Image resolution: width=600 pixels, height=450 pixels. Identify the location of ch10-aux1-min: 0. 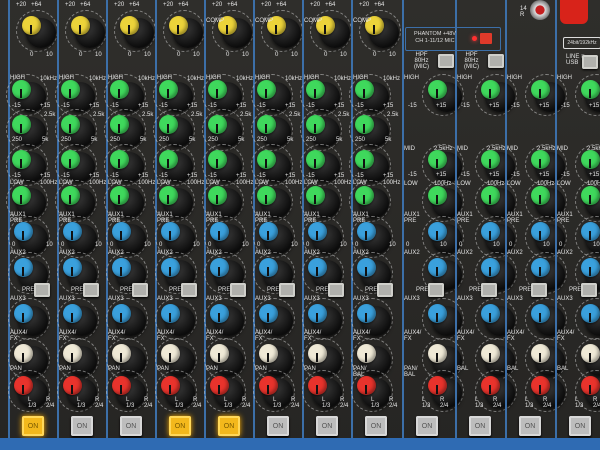
(461, 245).